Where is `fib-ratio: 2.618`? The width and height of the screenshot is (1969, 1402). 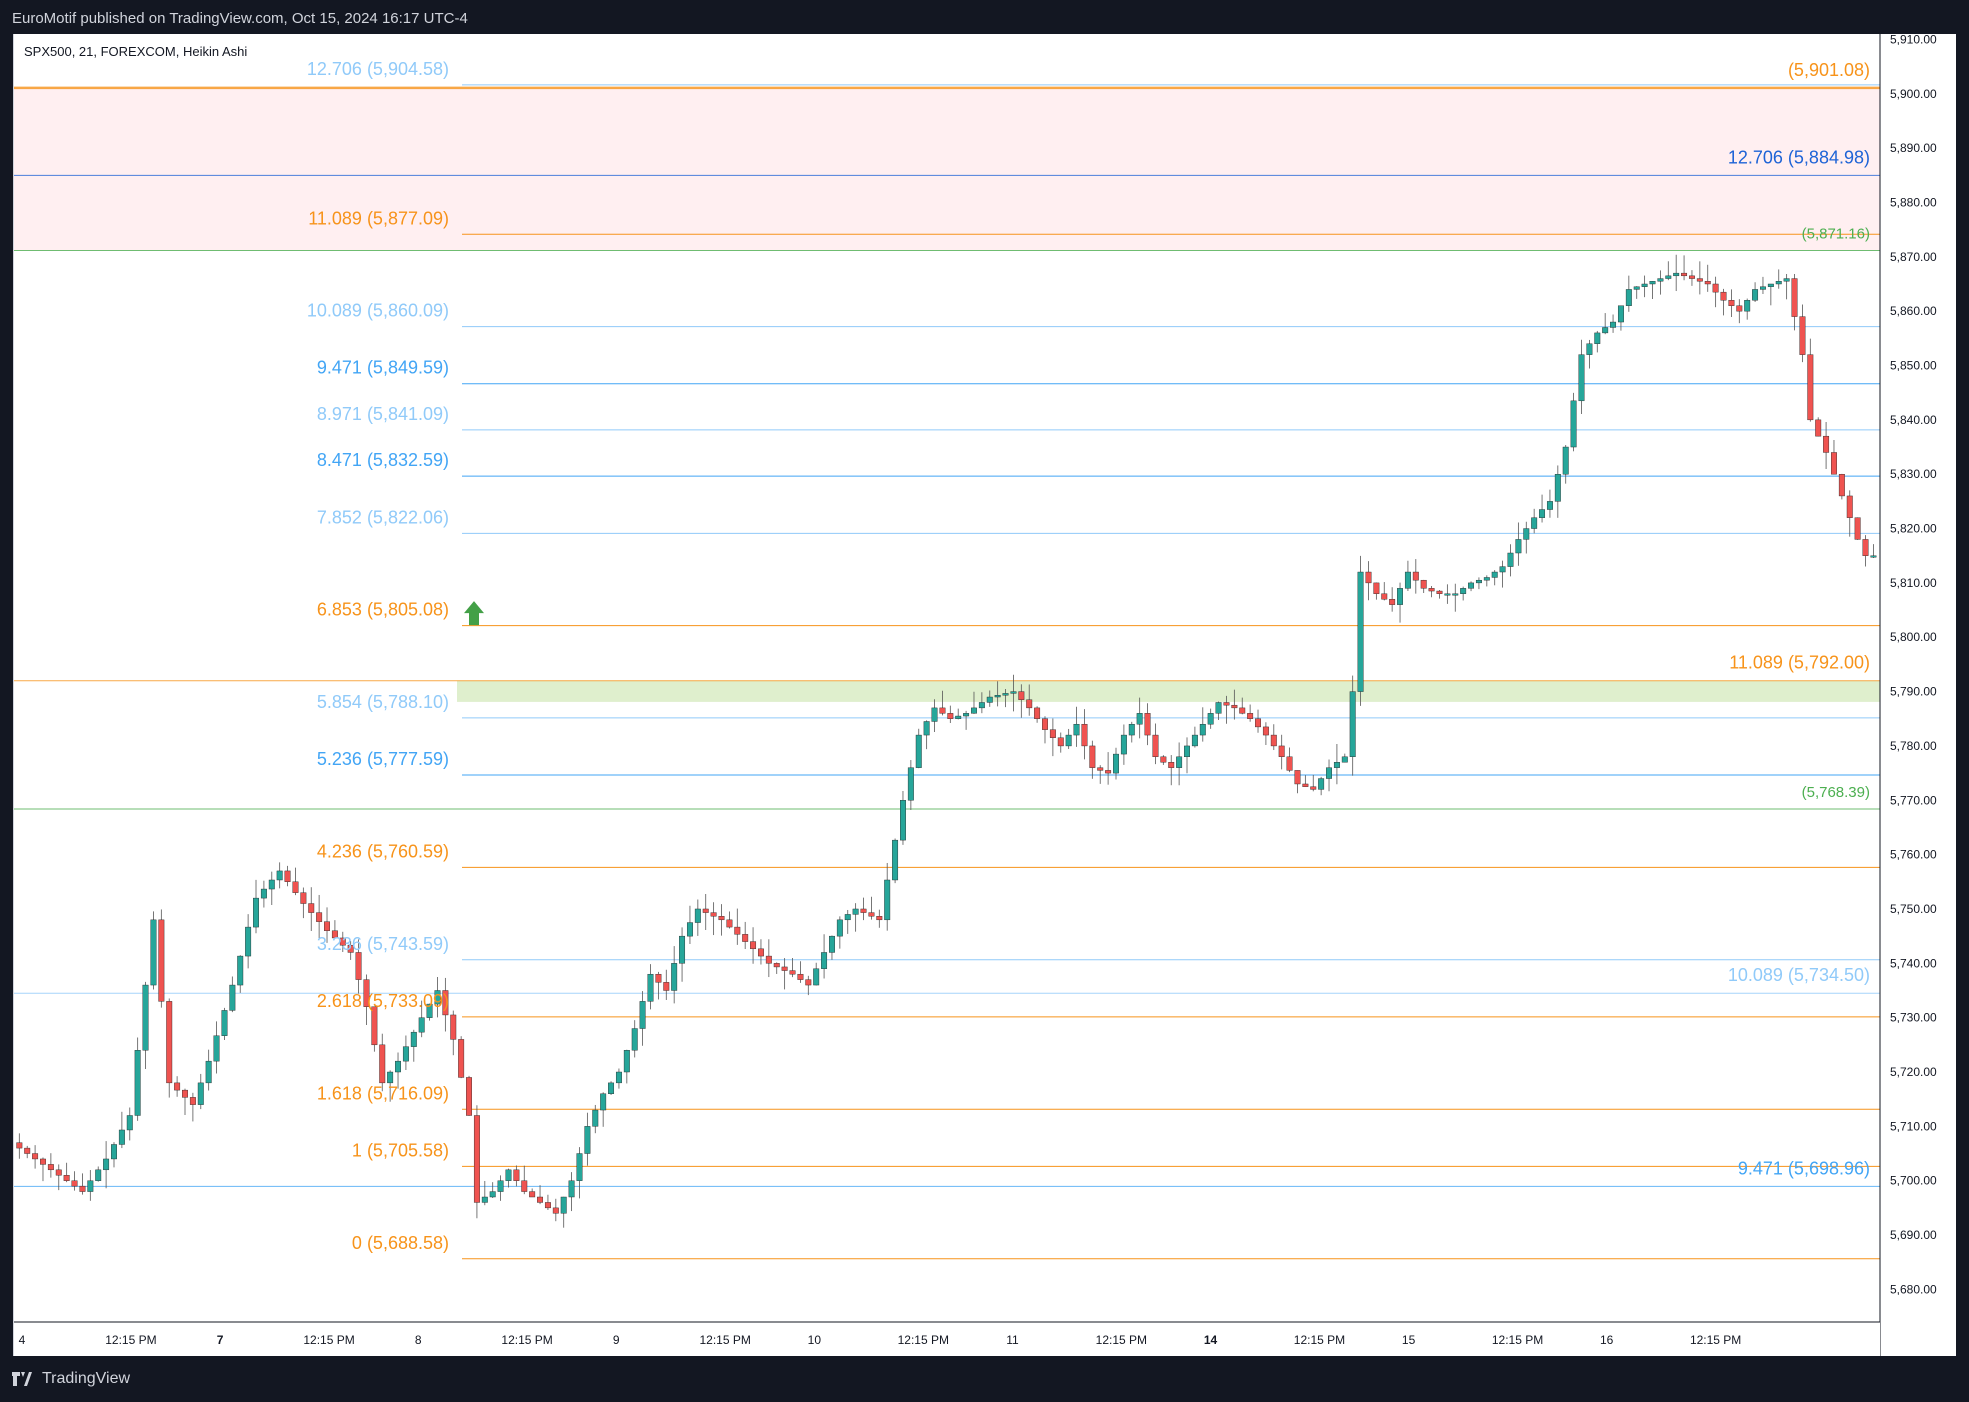 fib-ratio: 2.618 is located at coordinates (339, 1001).